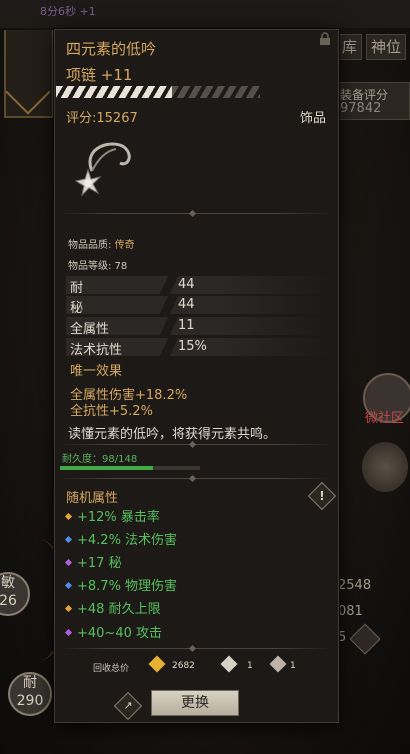 The height and width of the screenshot is (754, 410). What do you see at coordinates (98, 266) in the screenshot?
I see `item-level: 物品等级: 78` at bounding box center [98, 266].